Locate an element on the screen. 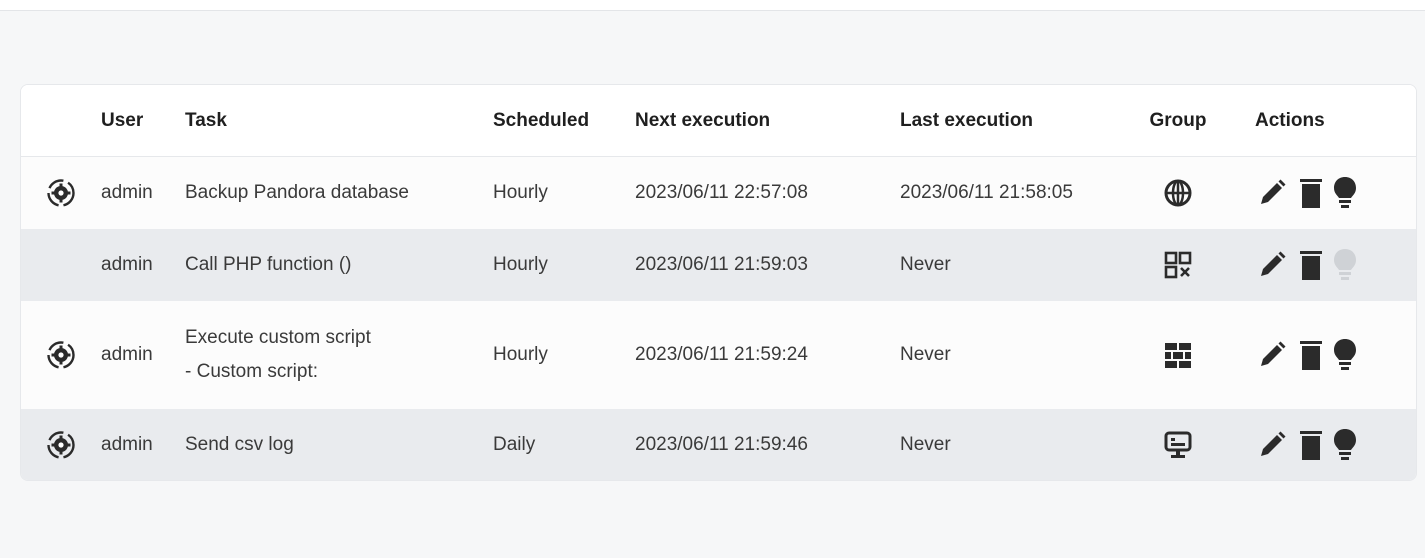  column-header-actions: Actions is located at coordinates (1290, 120).